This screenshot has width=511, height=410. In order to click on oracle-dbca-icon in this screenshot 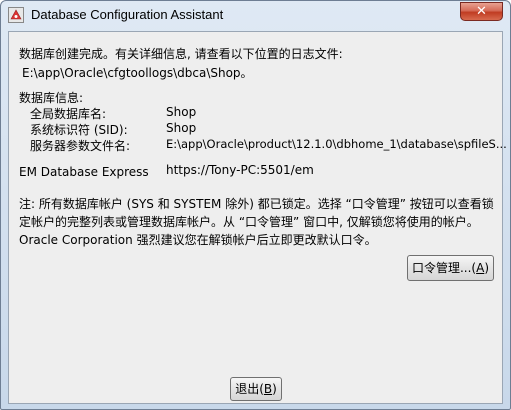, I will do `click(16, 15)`.